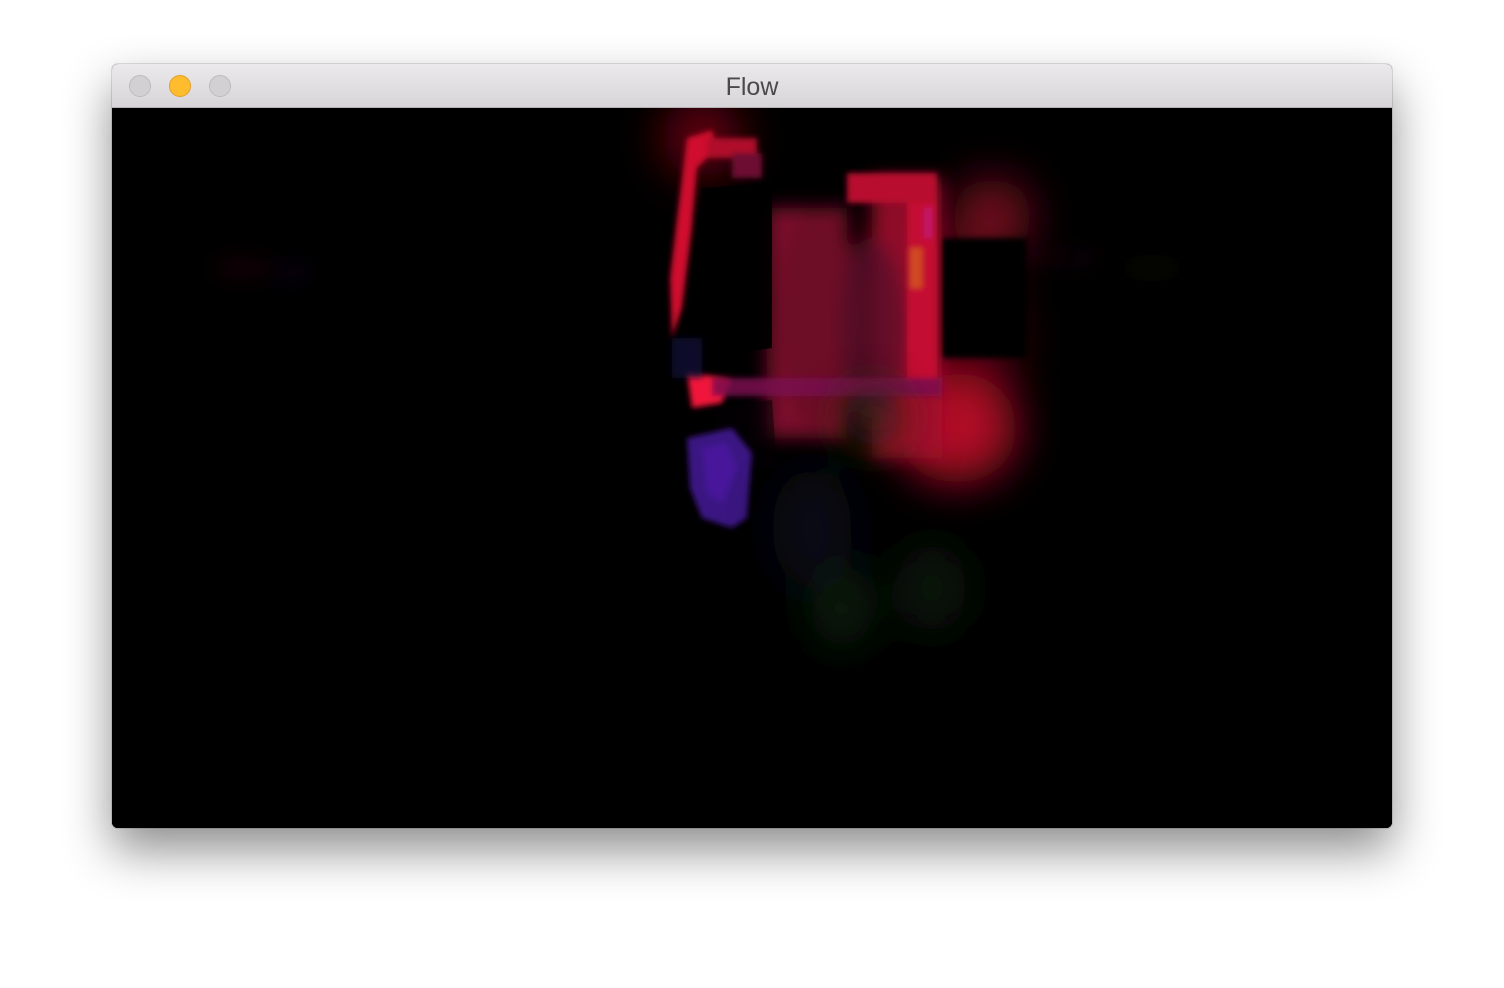 The width and height of the screenshot is (1504, 988). I want to click on window-title: Flow, so click(752, 87).